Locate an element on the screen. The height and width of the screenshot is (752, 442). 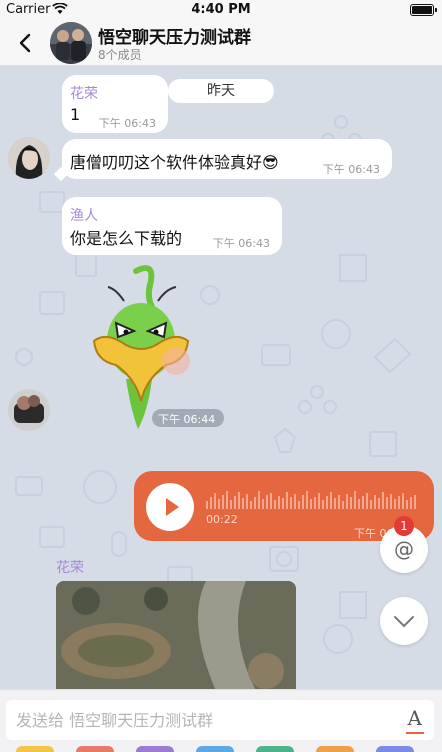
play-icon is located at coordinates (170, 507).